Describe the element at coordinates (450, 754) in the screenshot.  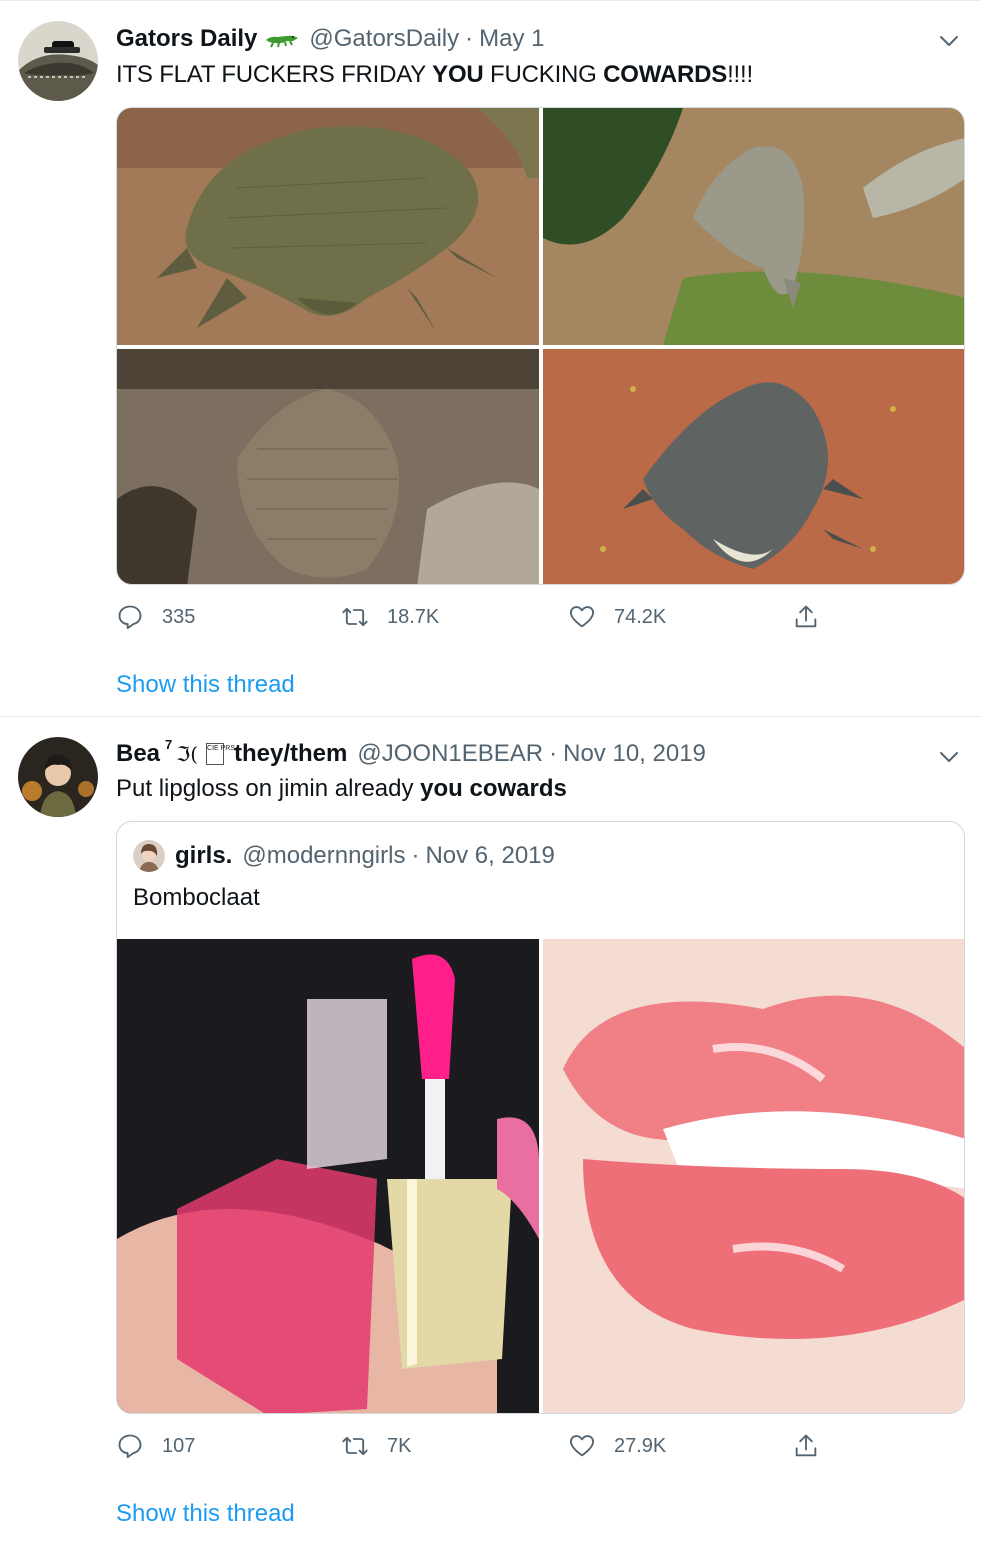
I see `handle: @JOON1EBEAR` at that location.